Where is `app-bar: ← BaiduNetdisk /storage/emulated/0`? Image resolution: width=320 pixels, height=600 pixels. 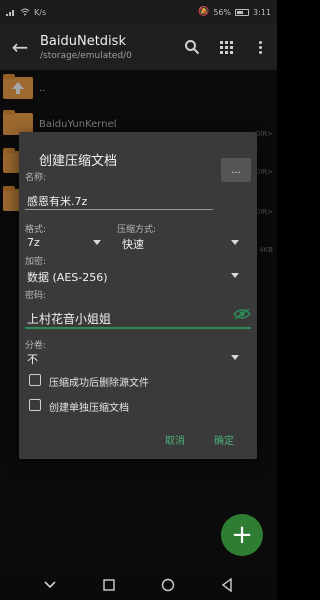 app-bar: ← BaiduNetdisk /storage/emulated/0 is located at coordinates (138, 47).